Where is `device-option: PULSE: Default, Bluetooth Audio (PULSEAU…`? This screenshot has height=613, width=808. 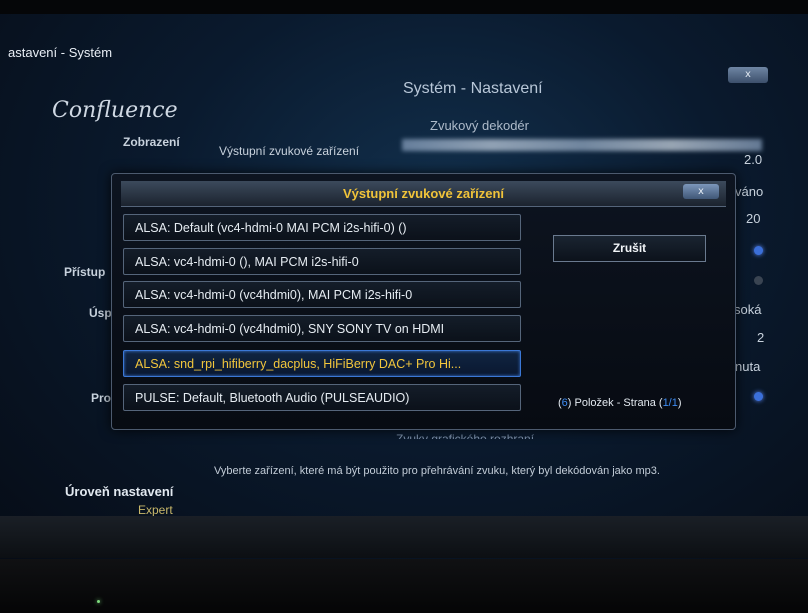
device-option: PULSE: Default, Bluetooth Audio (PULSEAU… is located at coordinates (322, 397).